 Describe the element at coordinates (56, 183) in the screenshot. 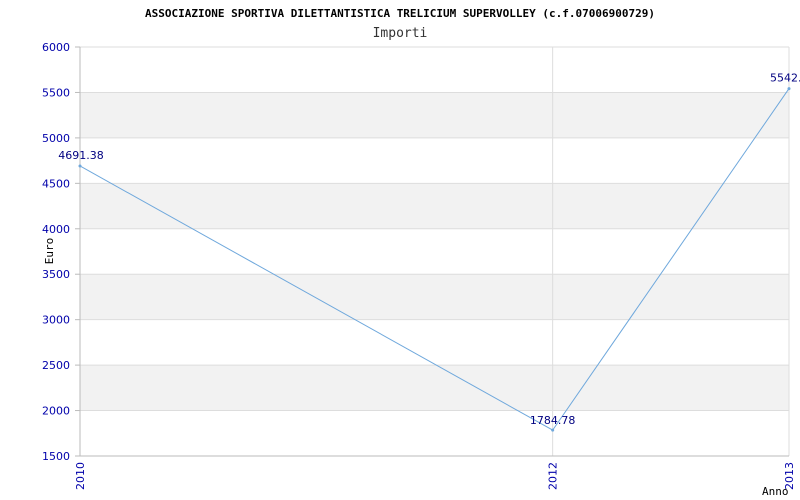

I see `y-tick-label: 4500` at that location.